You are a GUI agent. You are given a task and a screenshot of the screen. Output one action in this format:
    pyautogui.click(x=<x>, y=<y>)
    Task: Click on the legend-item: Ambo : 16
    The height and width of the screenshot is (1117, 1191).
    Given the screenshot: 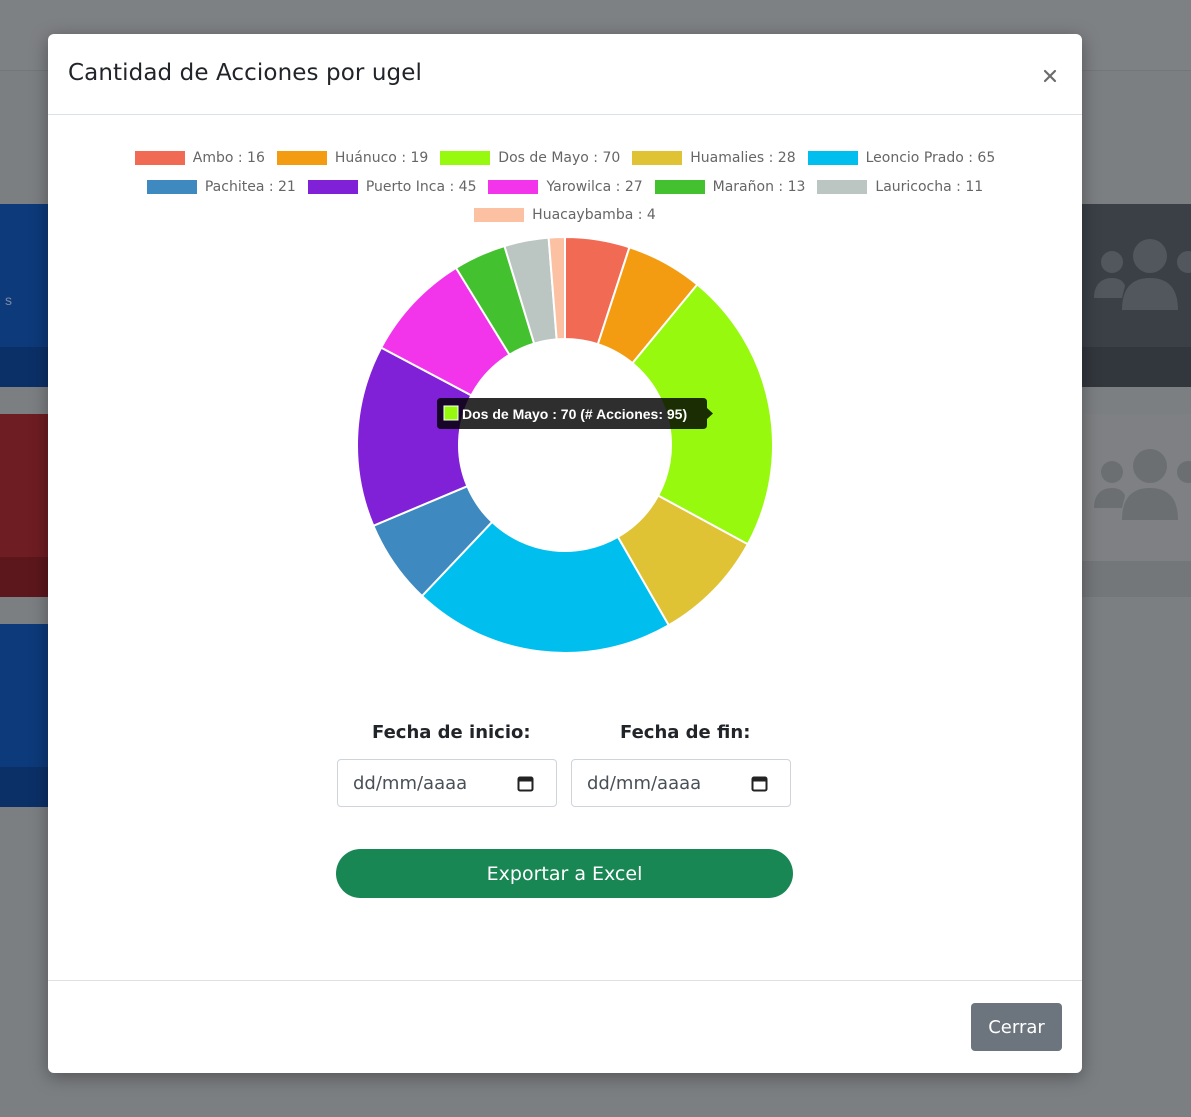 What is the action you would take?
    pyautogui.click(x=199, y=158)
    